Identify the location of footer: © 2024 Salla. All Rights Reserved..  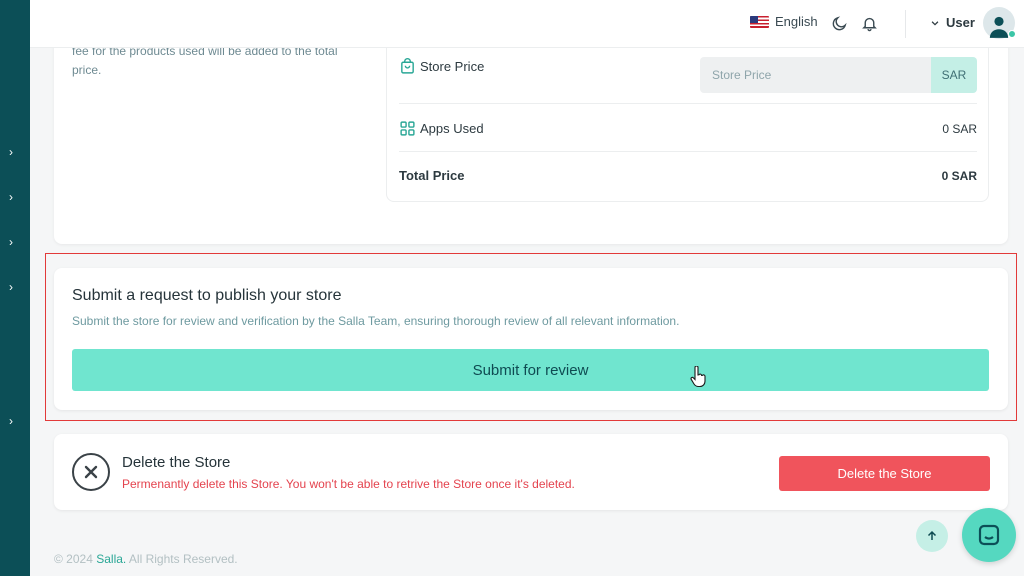
(146, 559).